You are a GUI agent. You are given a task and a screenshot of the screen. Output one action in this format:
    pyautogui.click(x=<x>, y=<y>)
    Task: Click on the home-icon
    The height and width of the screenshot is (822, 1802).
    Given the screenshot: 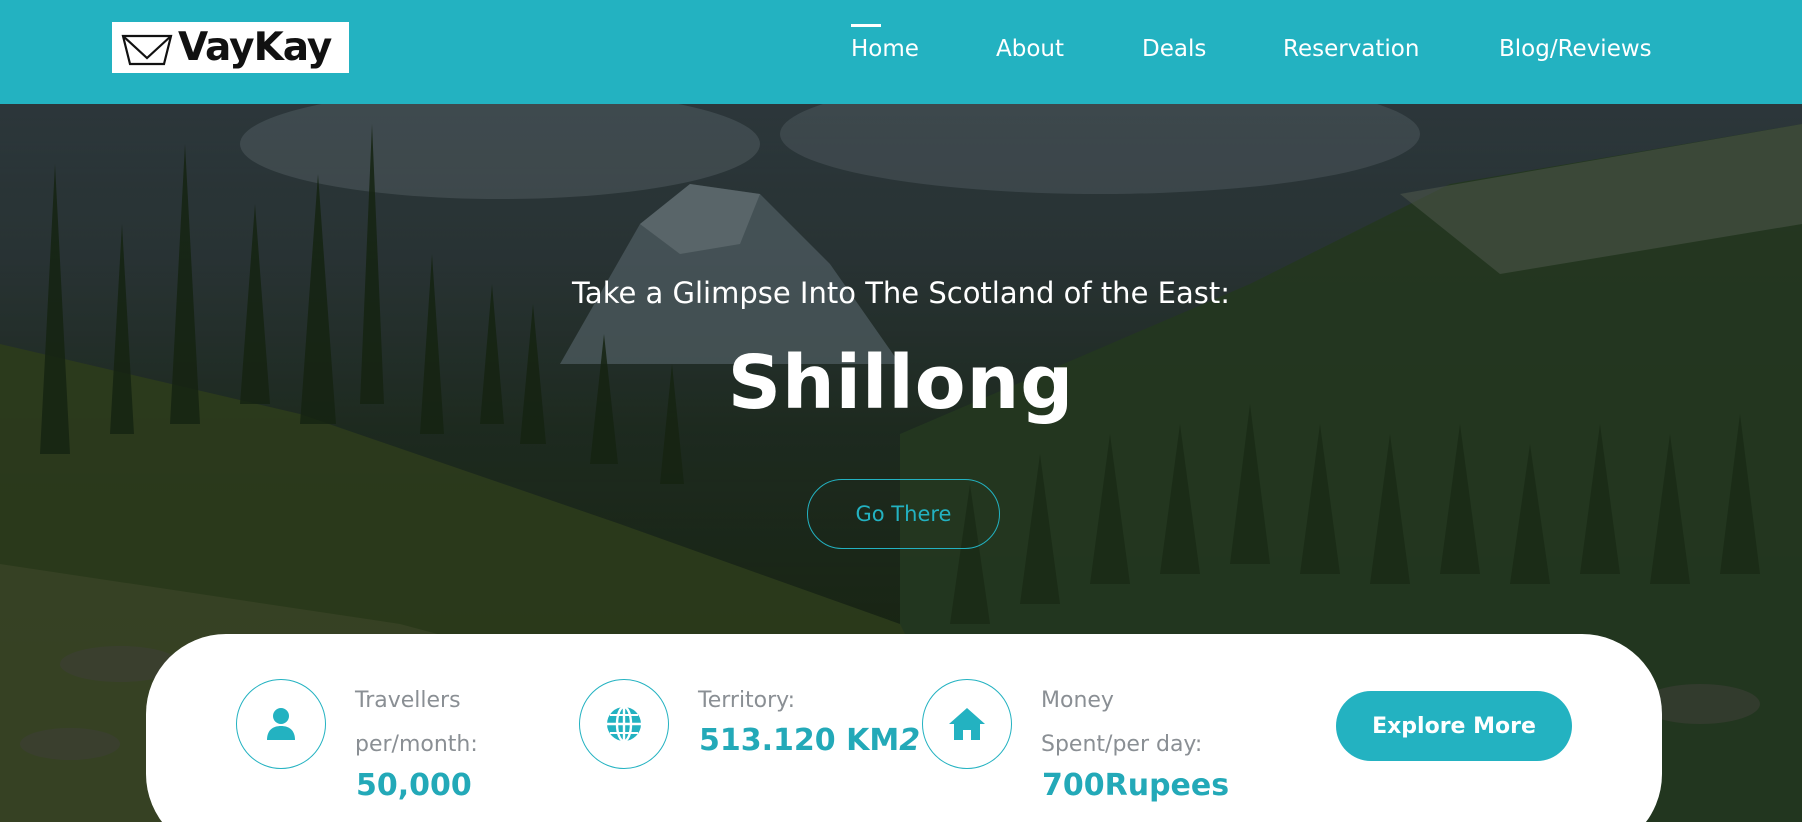 What is the action you would take?
    pyautogui.click(x=967, y=724)
    